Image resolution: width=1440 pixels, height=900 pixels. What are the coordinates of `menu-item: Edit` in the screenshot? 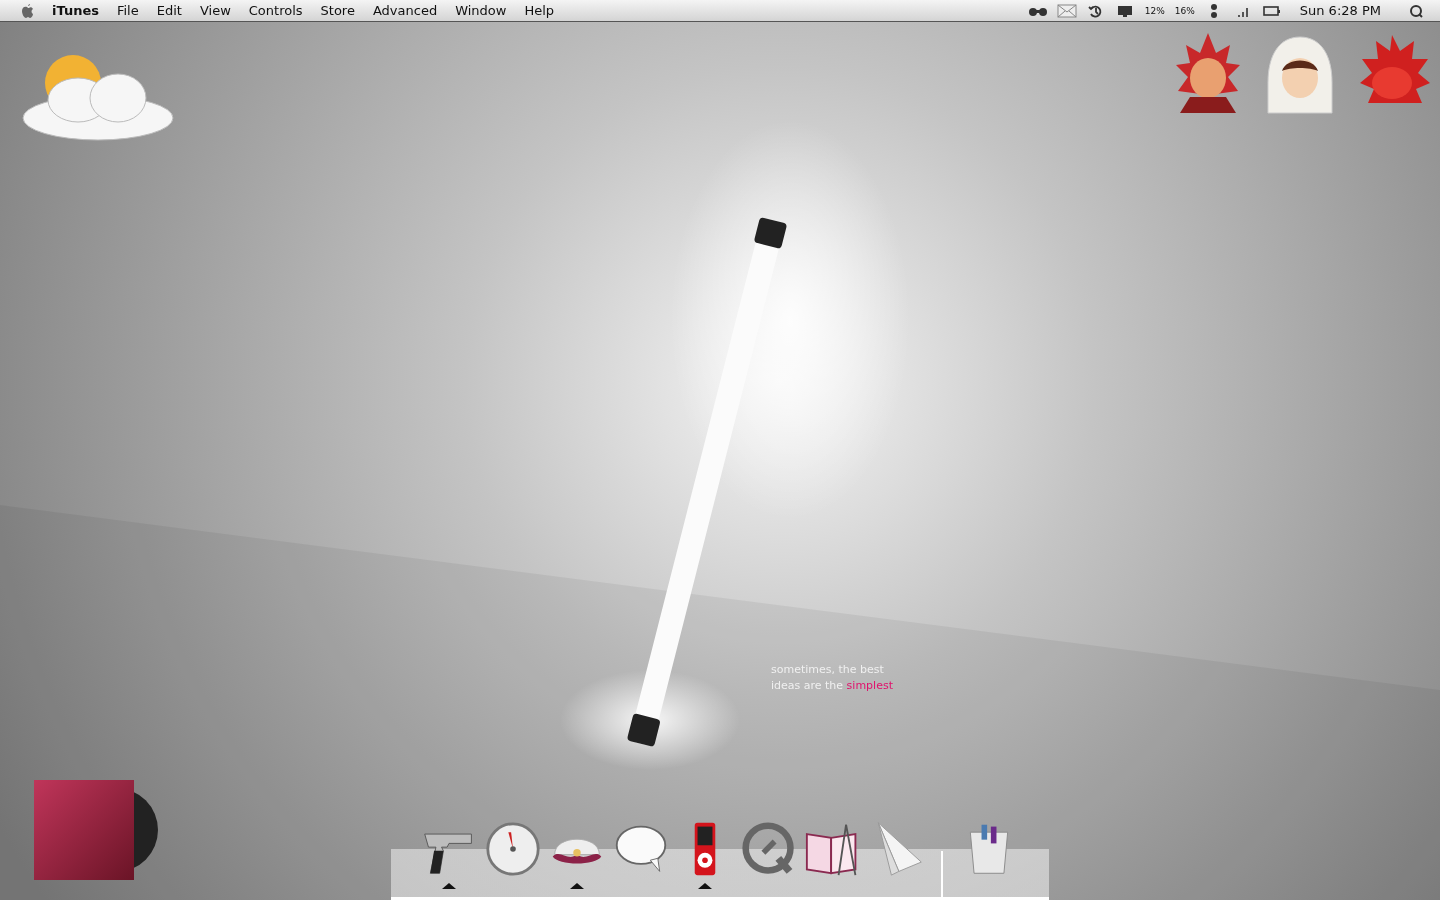 It's located at (169, 10).